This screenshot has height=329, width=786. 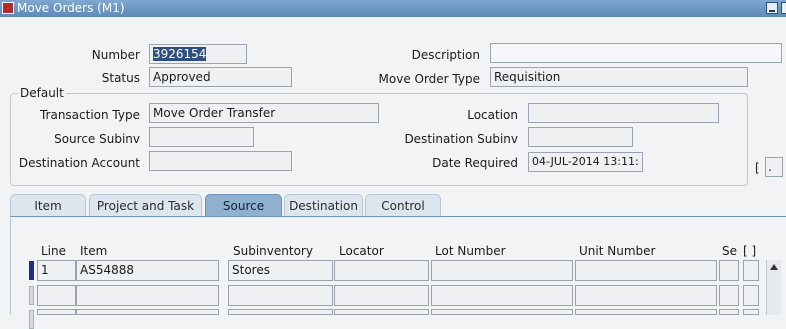 What do you see at coordinates (361, 251) in the screenshot?
I see `column-header-locator: Locator` at bounding box center [361, 251].